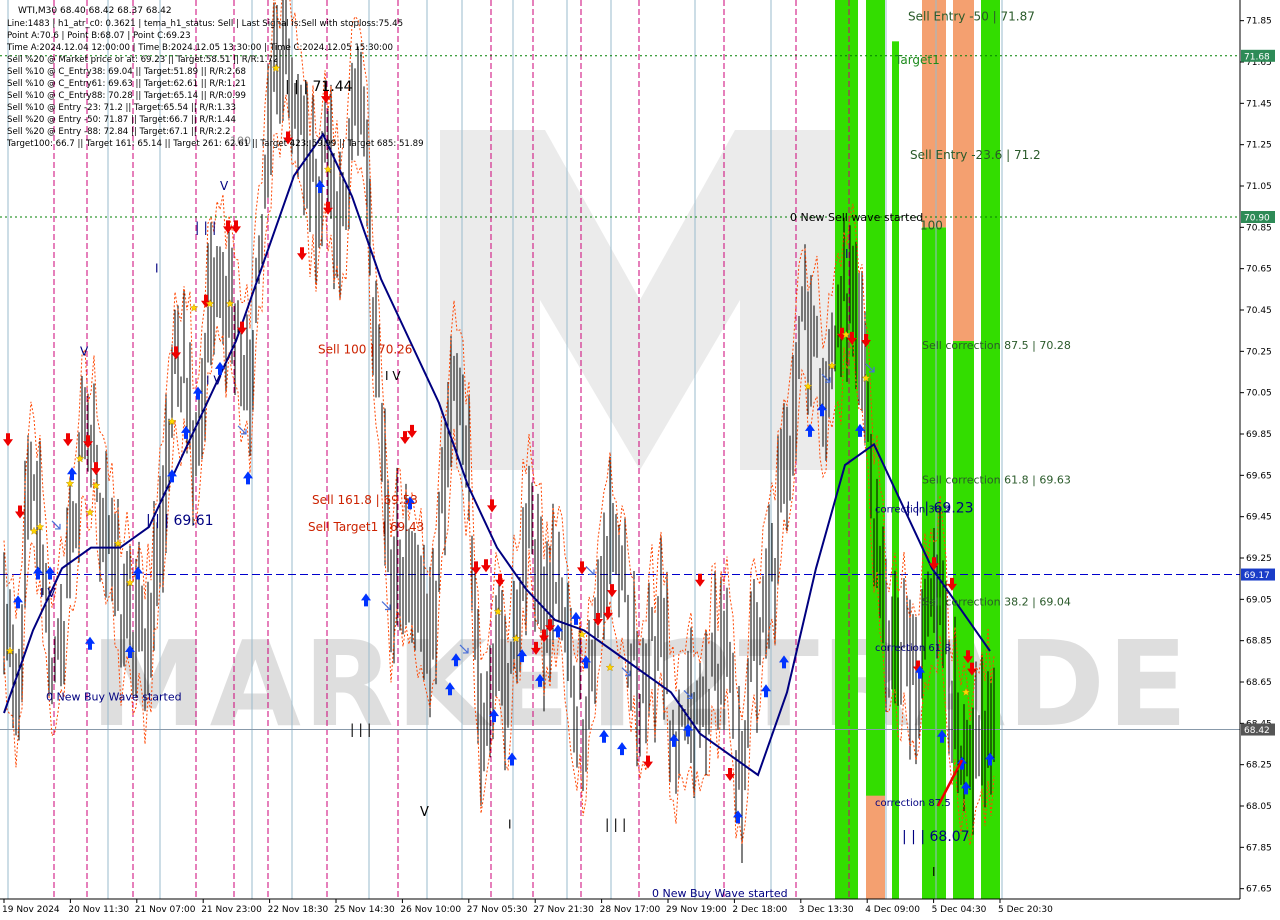 The height and width of the screenshot is (920, 1280). Describe the element at coordinates (1259, 766) in the screenshot. I see `y-tick-label: 68.25` at that location.